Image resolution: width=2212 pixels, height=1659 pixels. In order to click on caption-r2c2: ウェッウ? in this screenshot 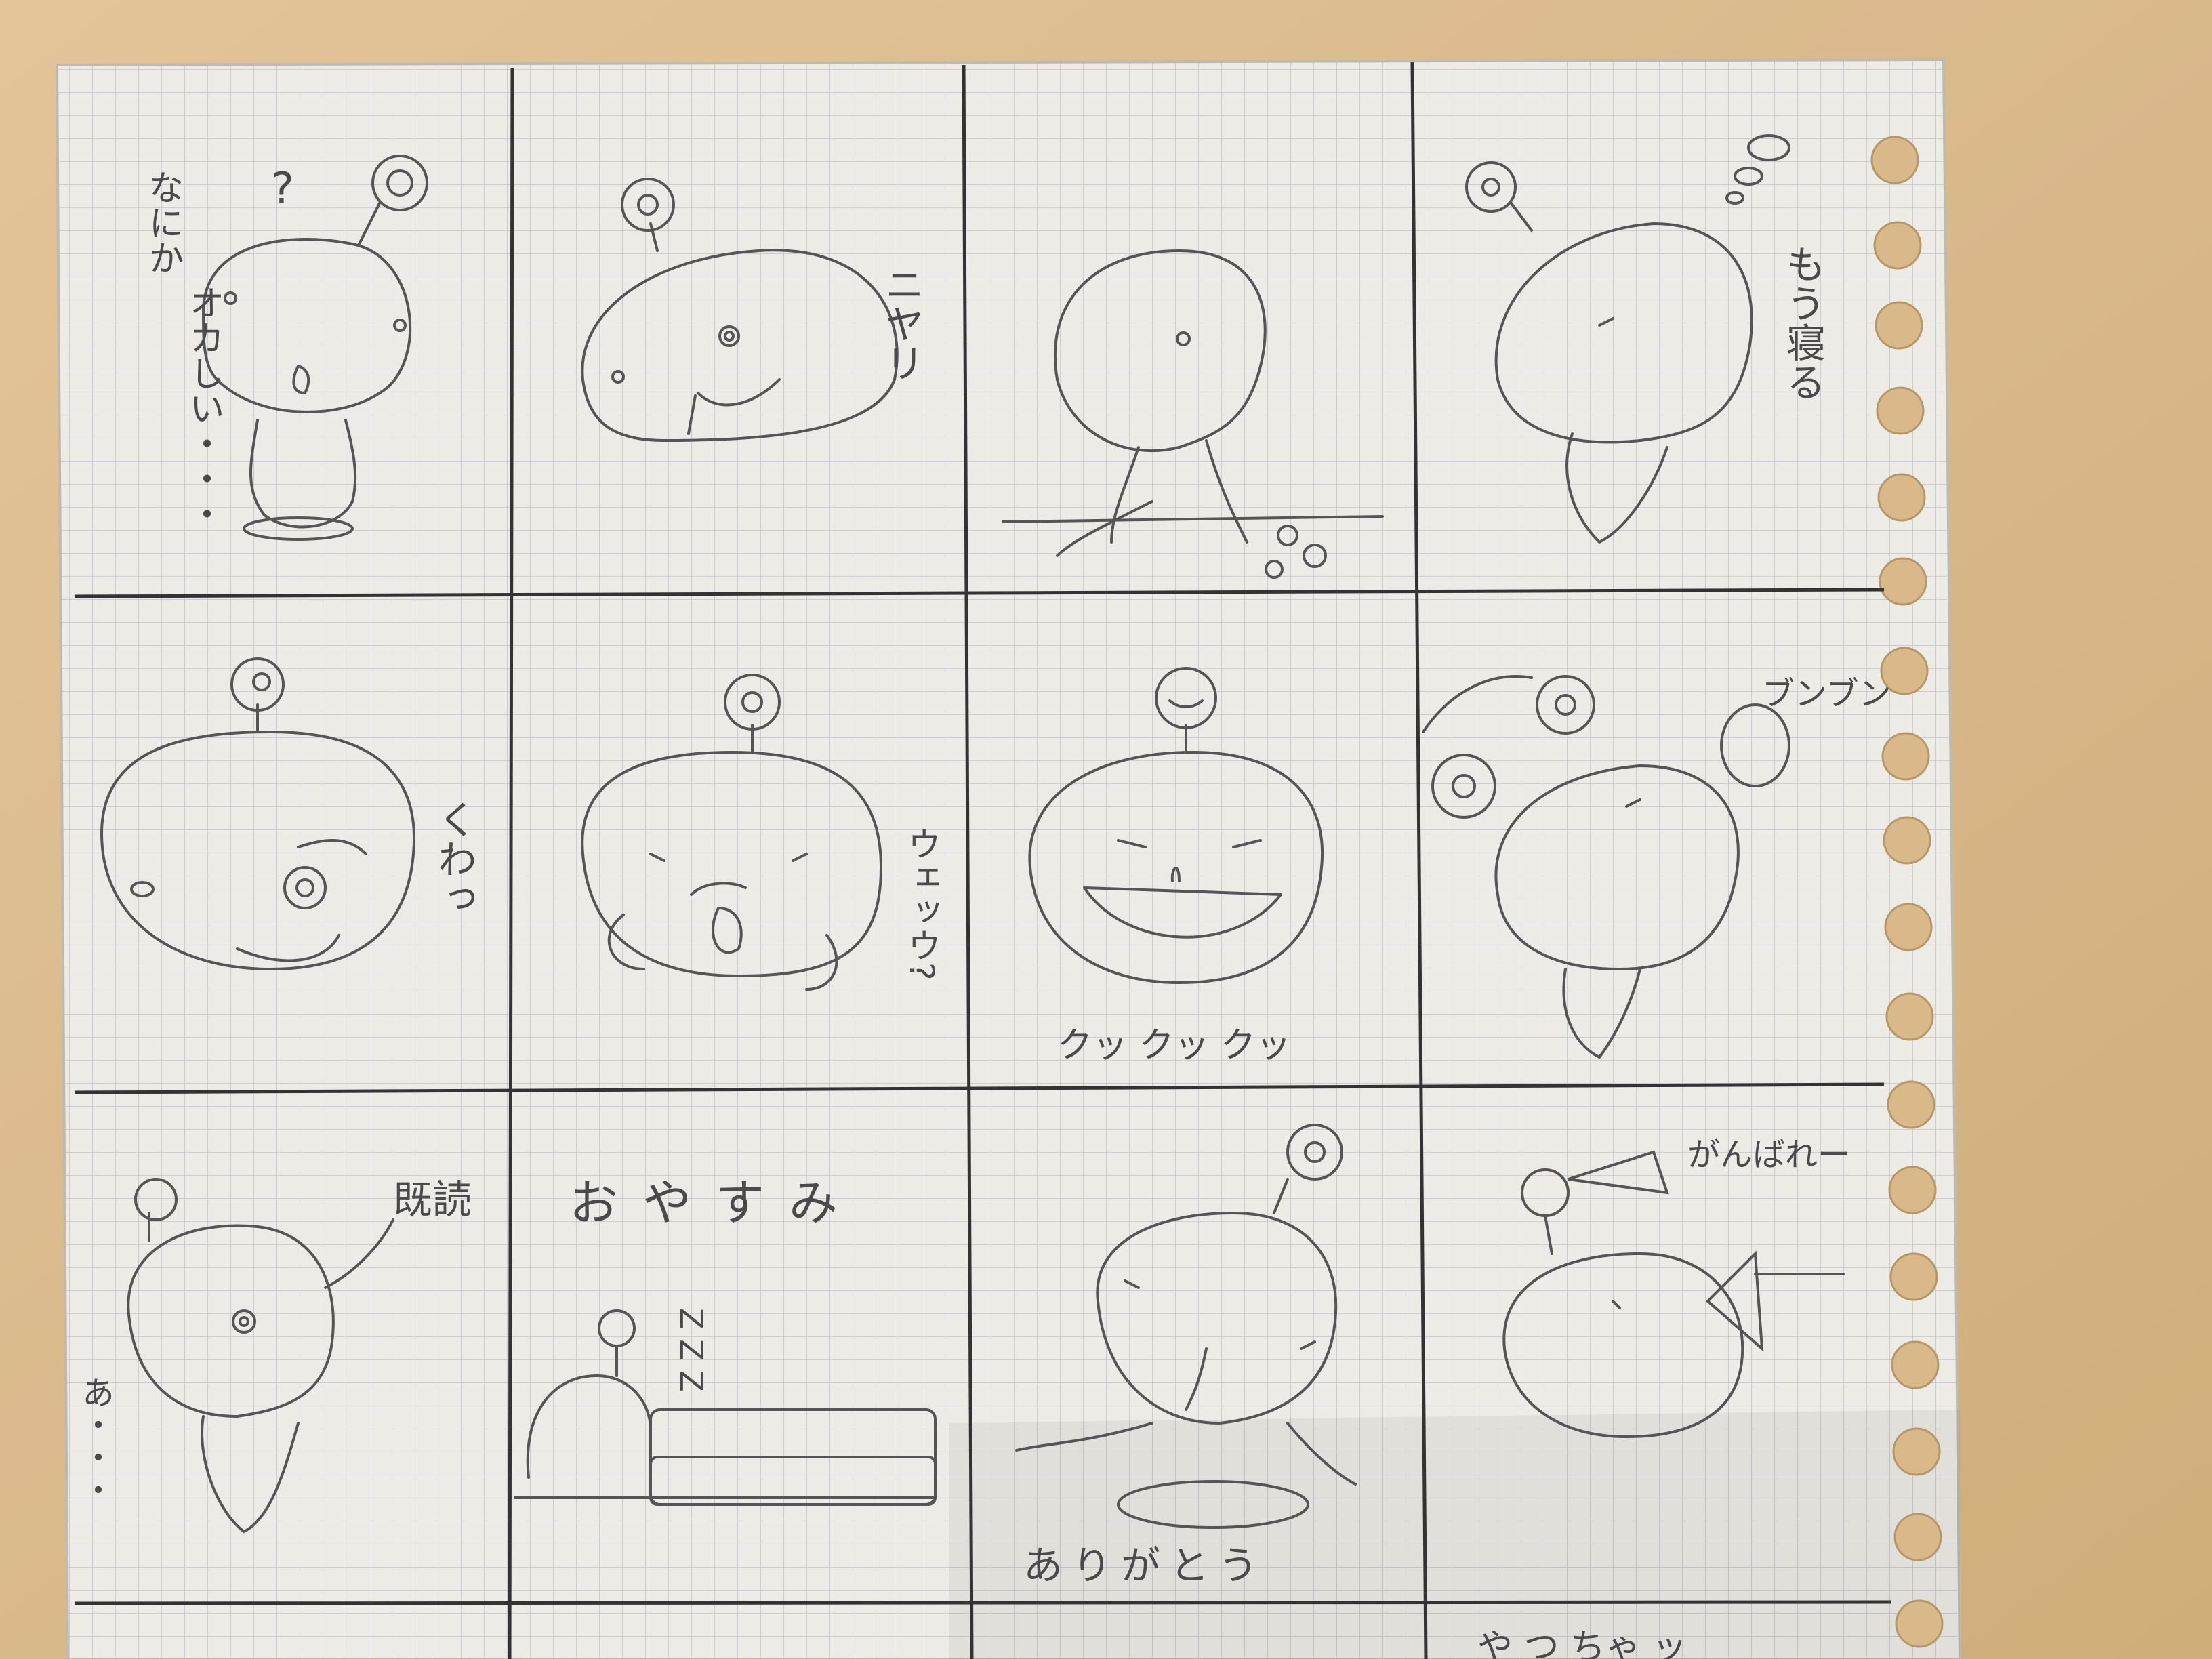, I will do `click(921, 904)`.